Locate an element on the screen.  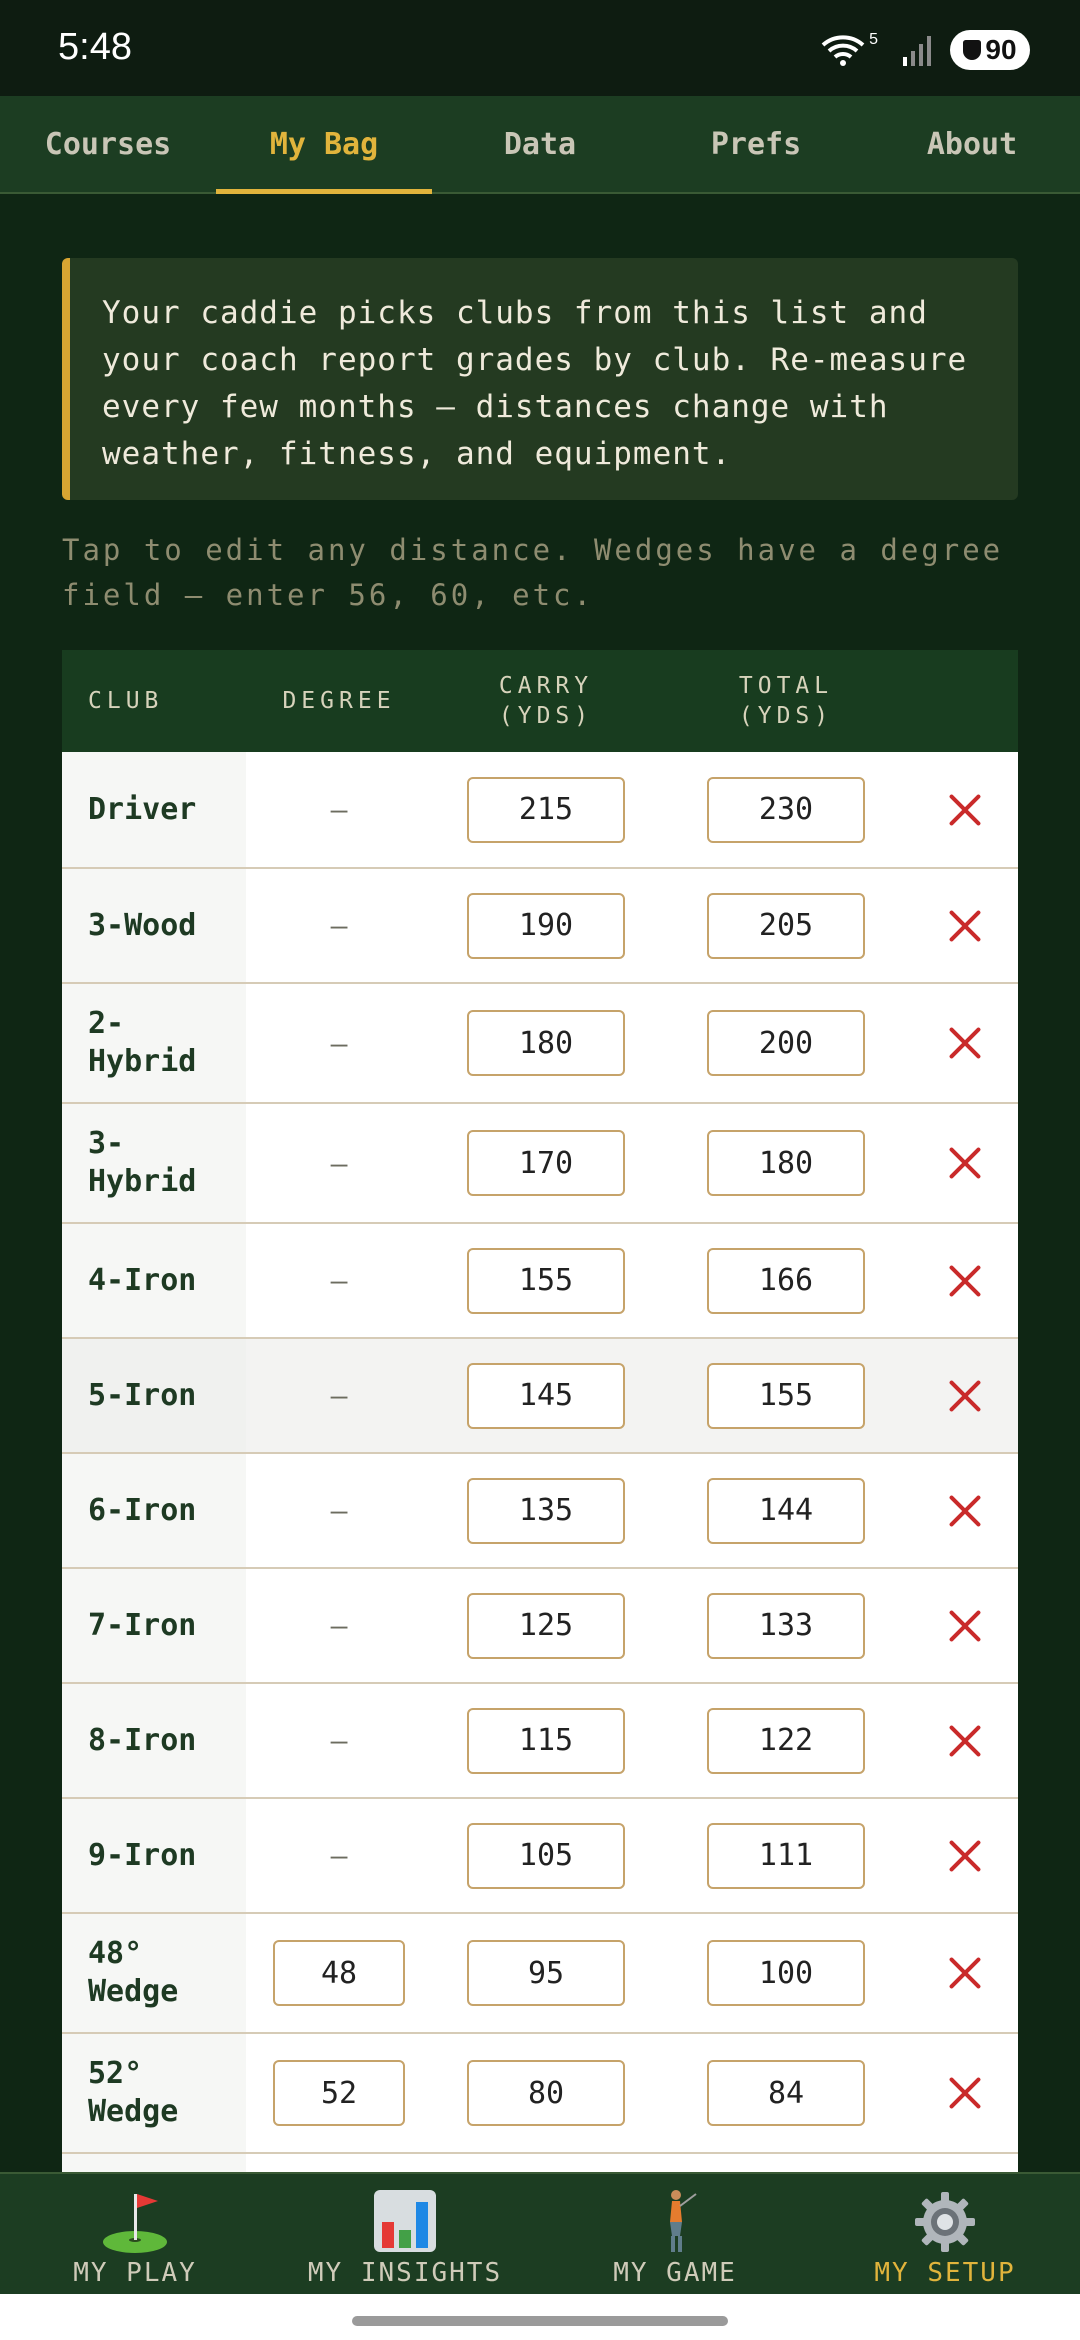
header-carry-label: CARRY is located at coordinates (546, 686).